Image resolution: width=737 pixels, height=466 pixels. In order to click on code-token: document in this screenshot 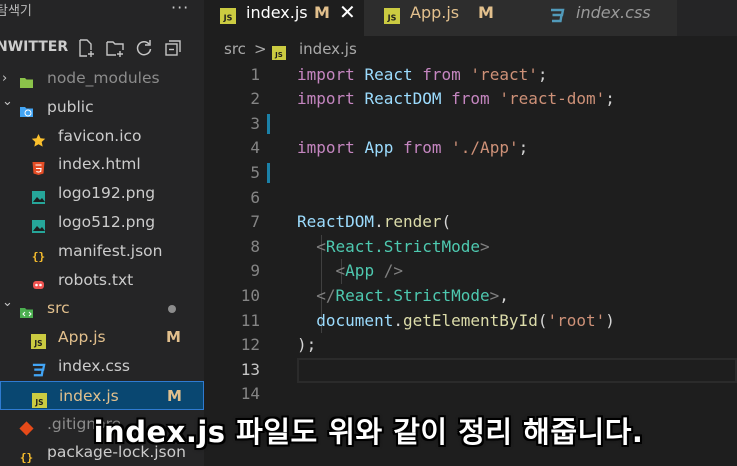, I will do `click(355, 320)`.